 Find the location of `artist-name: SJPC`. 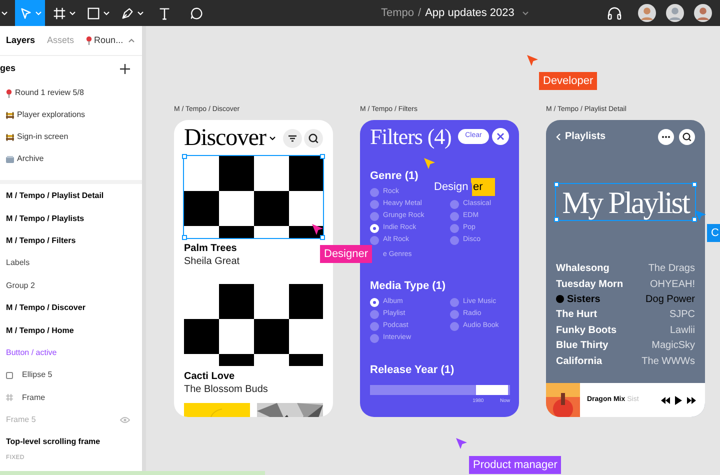

artist-name: SJPC is located at coordinates (682, 315).